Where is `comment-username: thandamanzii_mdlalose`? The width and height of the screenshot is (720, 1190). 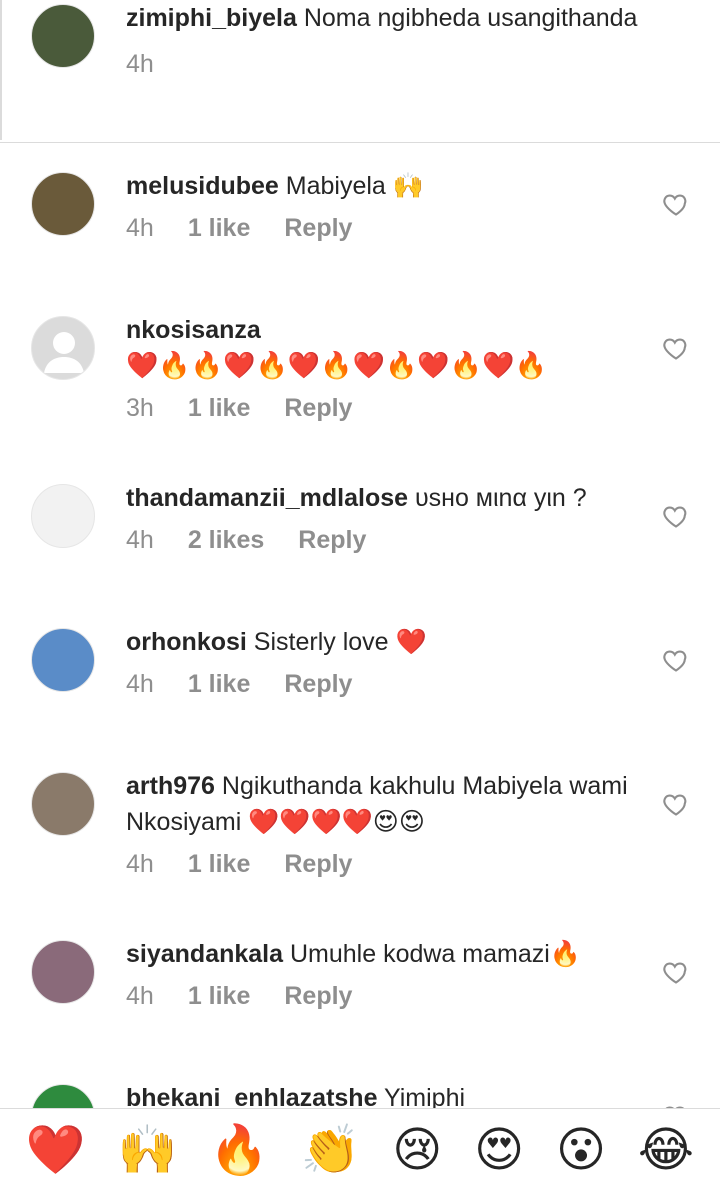
comment-username: thandamanzii_mdlalose is located at coordinates (267, 498).